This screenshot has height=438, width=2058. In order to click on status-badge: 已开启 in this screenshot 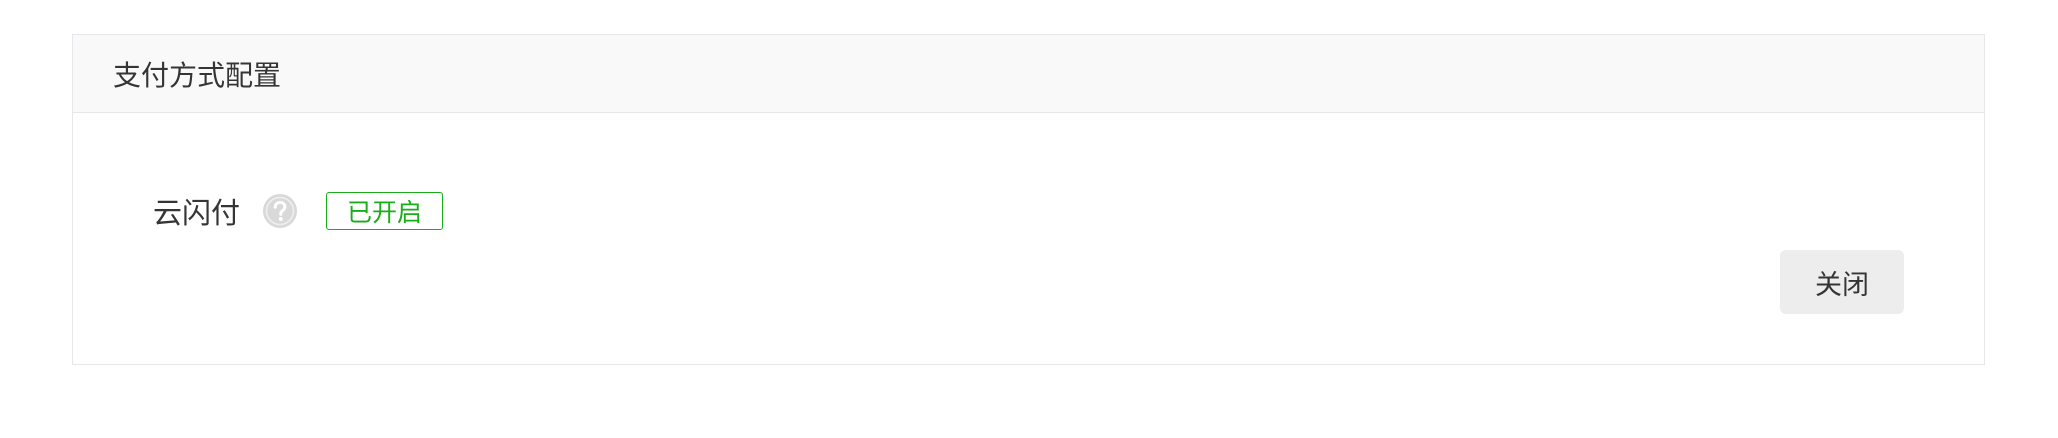, I will do `click(385, 211)`.